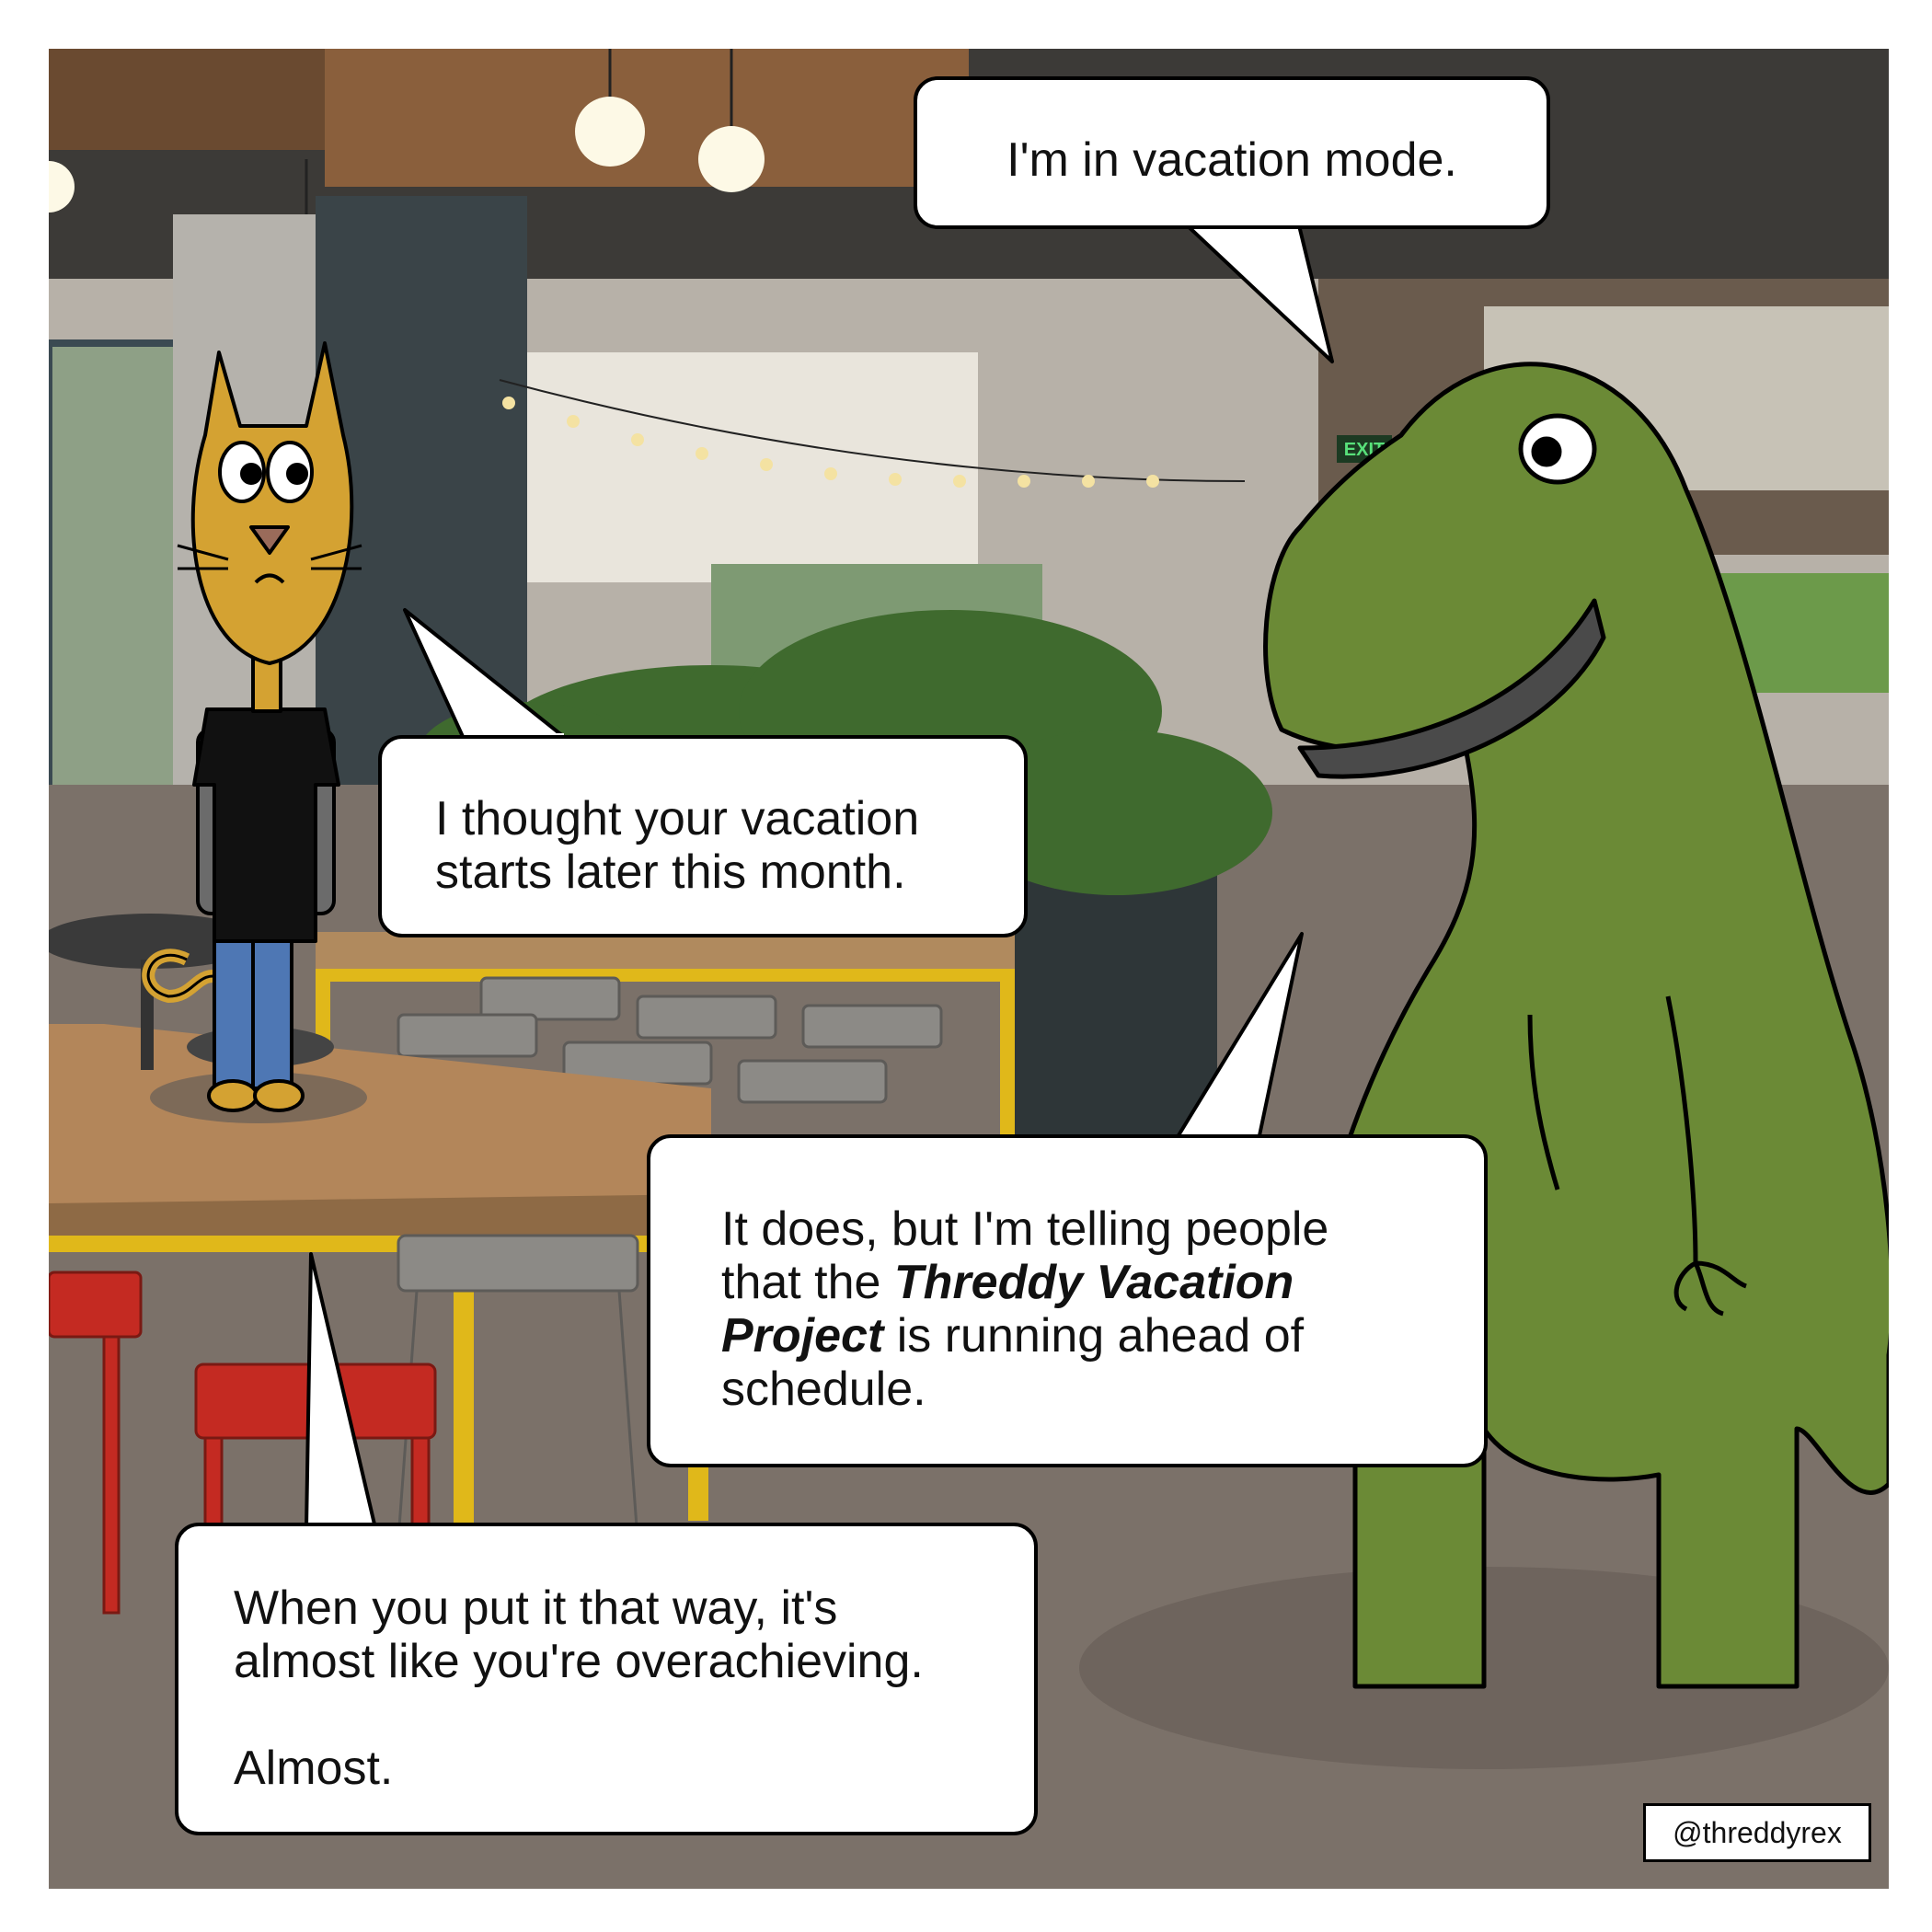  Describe the element at coordinates (314, 1768) in the screenshot. I see `bubble-text-line: Almost.` at that location.